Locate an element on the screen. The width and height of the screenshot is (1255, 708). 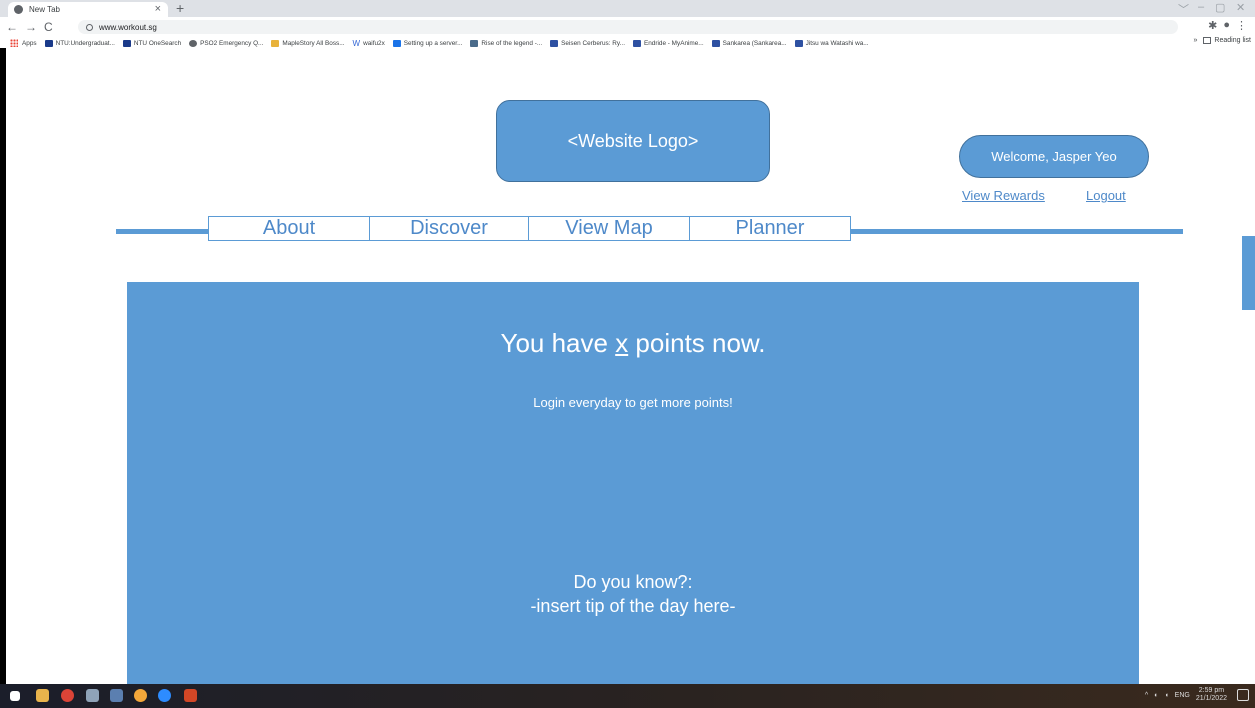
side-feedback-tab is located at coordinates (1248, 273).